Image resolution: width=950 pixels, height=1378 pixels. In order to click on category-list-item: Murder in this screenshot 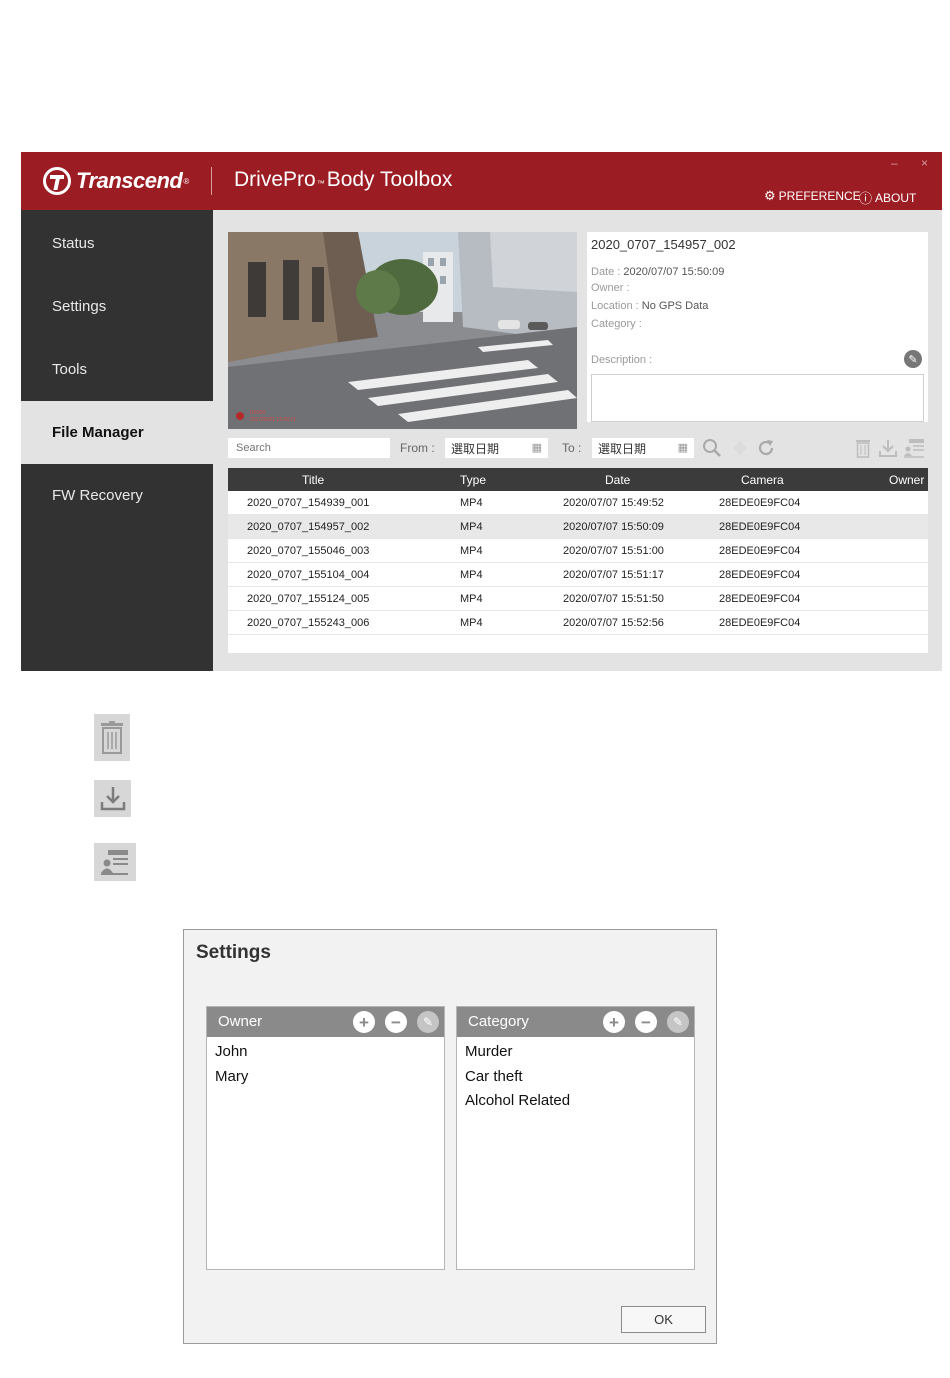, I will do `click(489, 1051)`.